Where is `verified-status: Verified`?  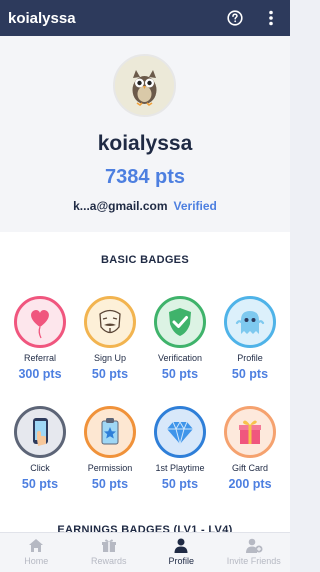 verified-status: Verified is located at coordinates (195, 206).